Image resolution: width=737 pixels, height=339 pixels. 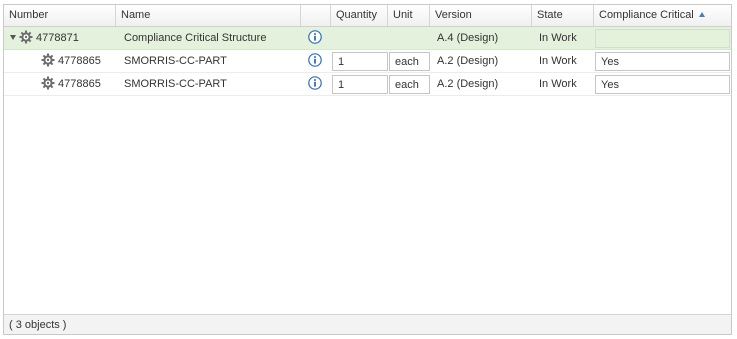 What do you see at coordinates (29, 15) in the screenshot?
I see `column-label: Number` at bounding box center [29, 15].